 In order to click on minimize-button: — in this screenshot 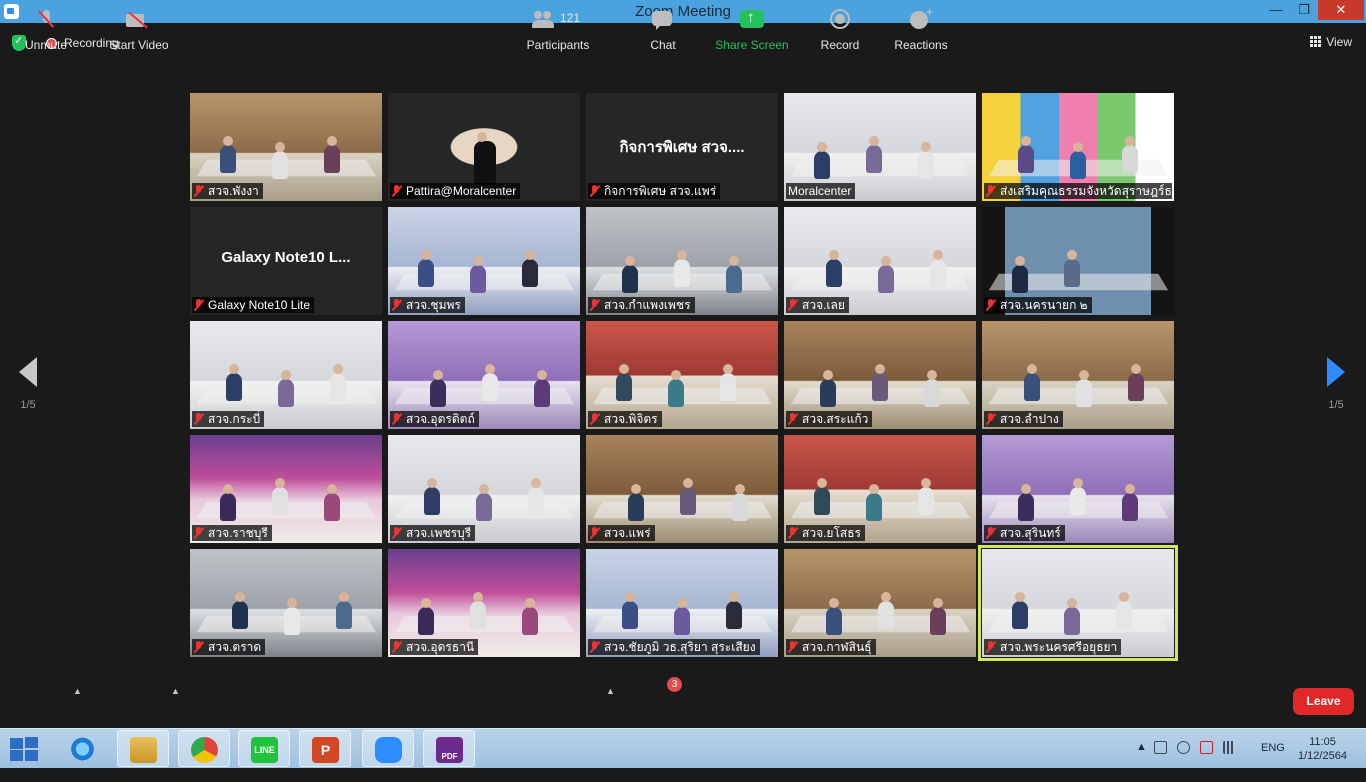, I will do `click(1276, 10)`.